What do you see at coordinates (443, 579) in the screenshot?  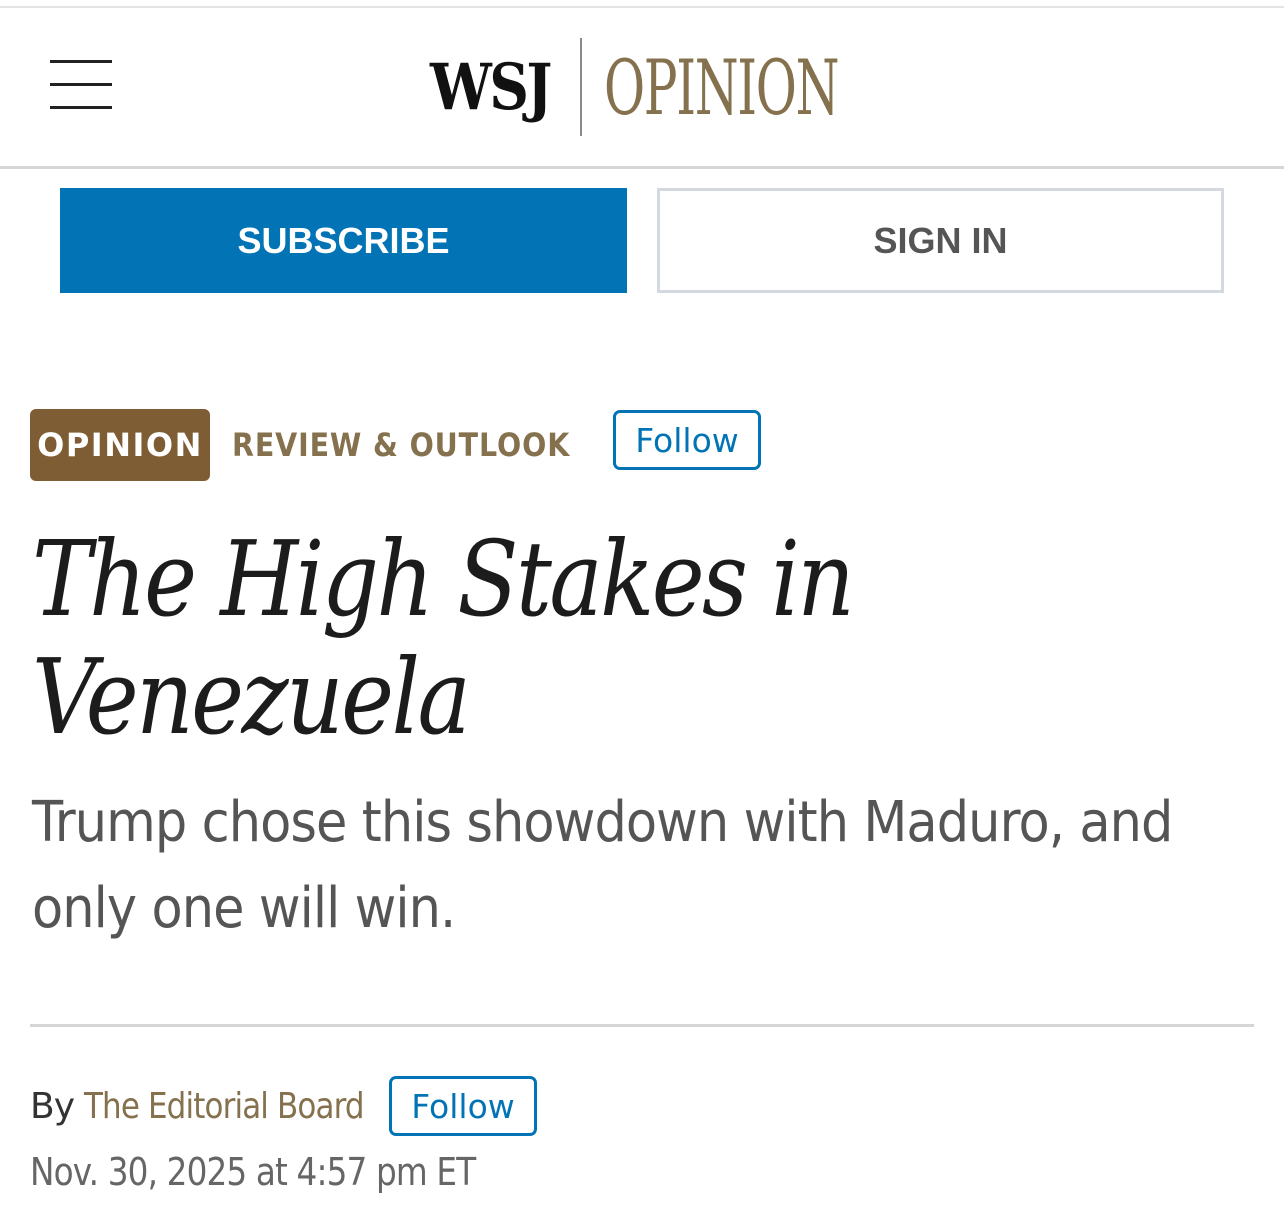 I see `headline-line-1: The High Stakes in` at bounding box center [443, 579].